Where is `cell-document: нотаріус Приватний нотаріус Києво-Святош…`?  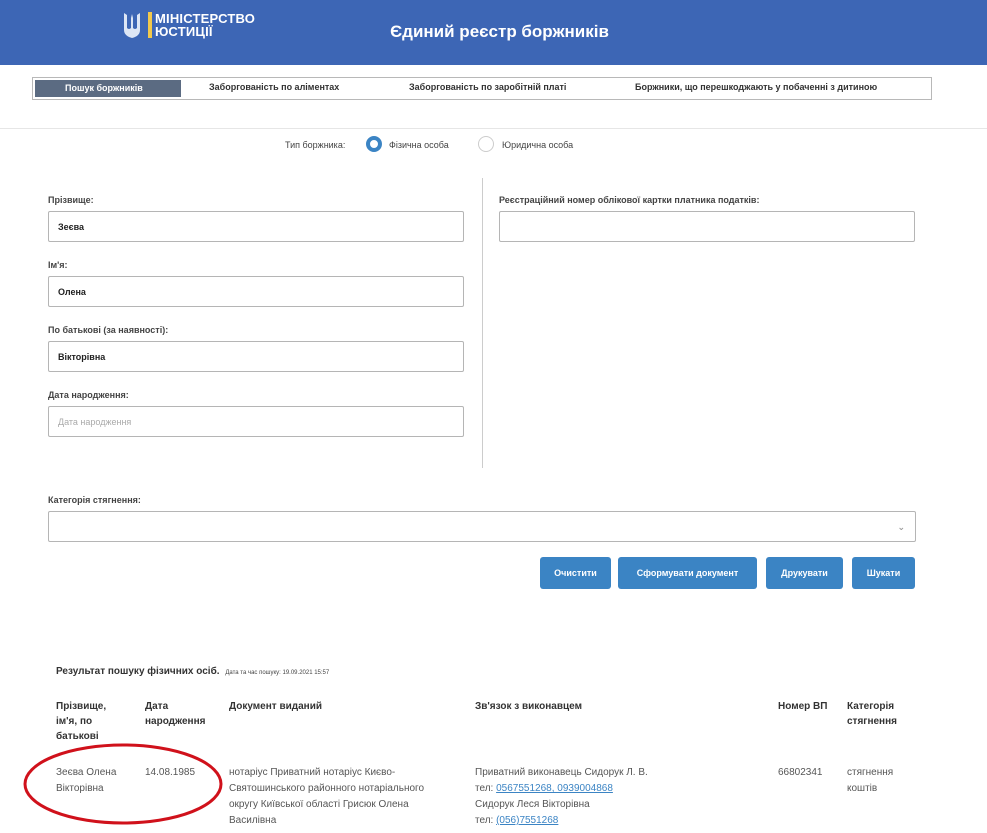 cell-document: нотаріус Приватний нотаріус Києво-Святош… is located at coordinates (327, 796).